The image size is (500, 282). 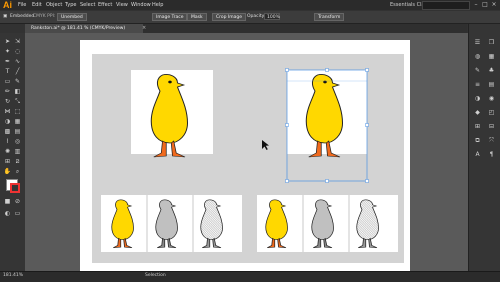 What do you see at coordinates (265, 145) in the screenshot?
I see `cursor-icon` at bounding box center [265, 145].